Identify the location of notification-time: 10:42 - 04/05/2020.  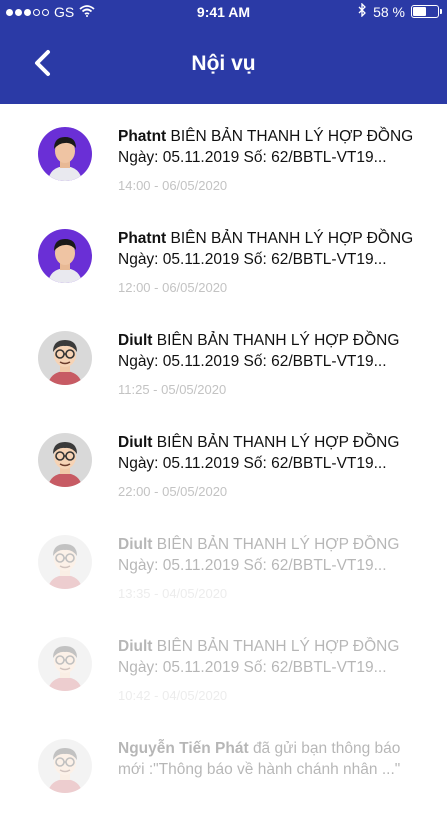
(173, 695).